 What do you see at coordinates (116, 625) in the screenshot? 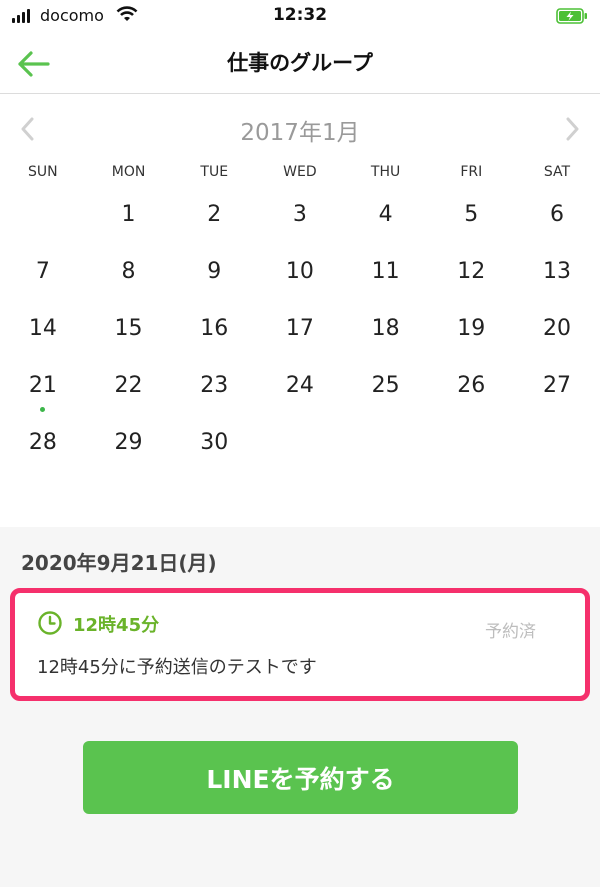
I see `scheduled-time: 12時45分` at bounding box center [116, 625].